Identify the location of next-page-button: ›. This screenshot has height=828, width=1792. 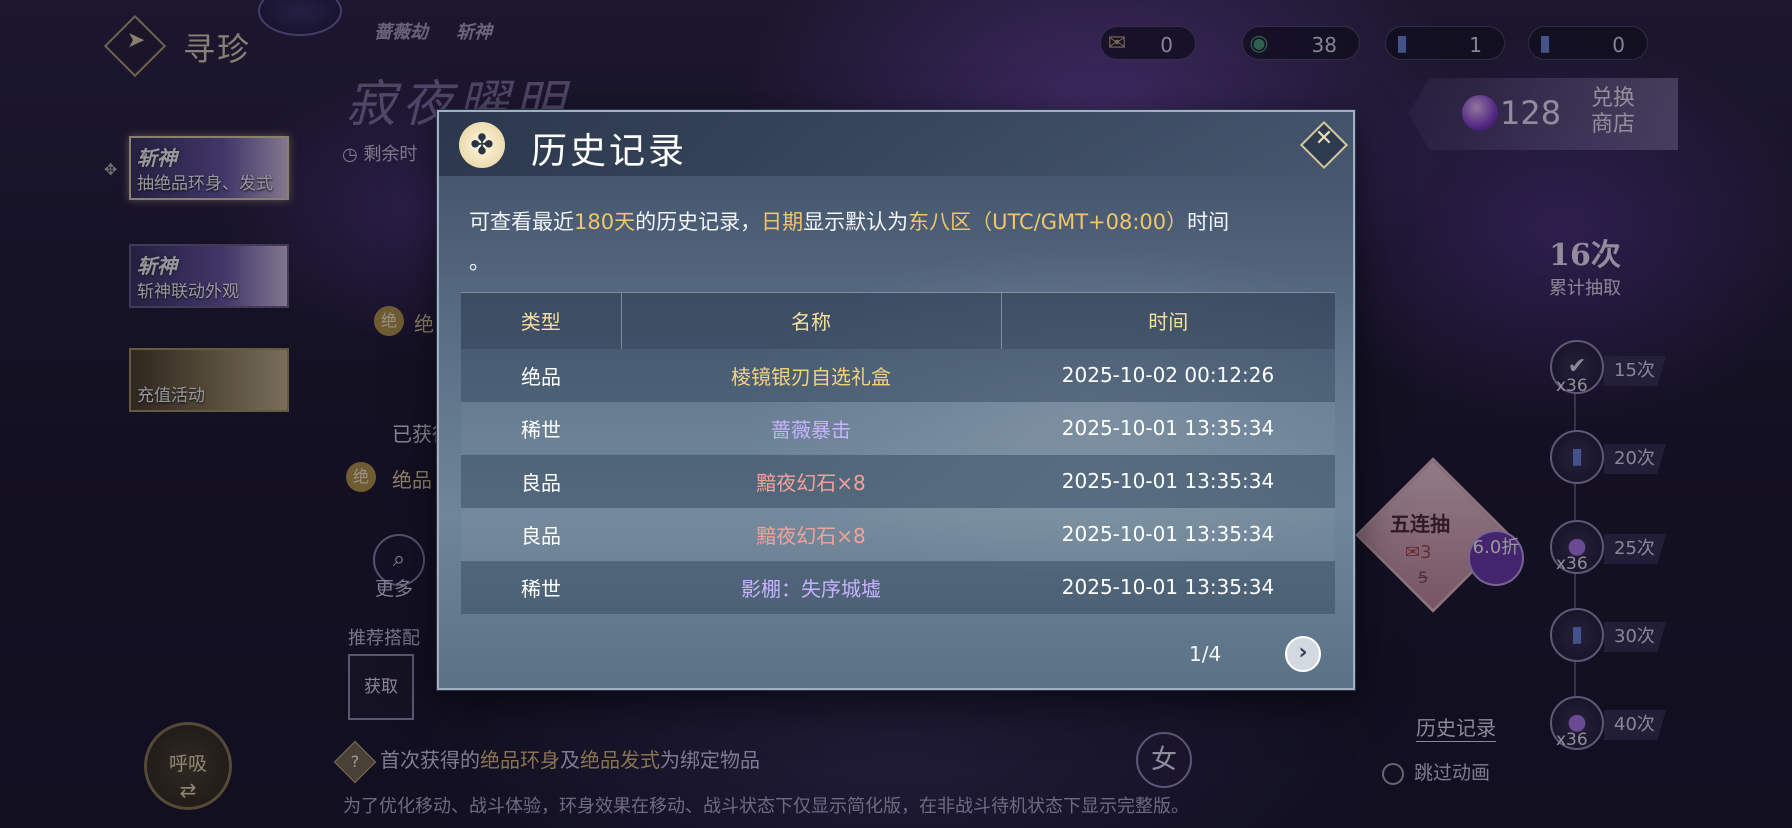
(1303, 654).